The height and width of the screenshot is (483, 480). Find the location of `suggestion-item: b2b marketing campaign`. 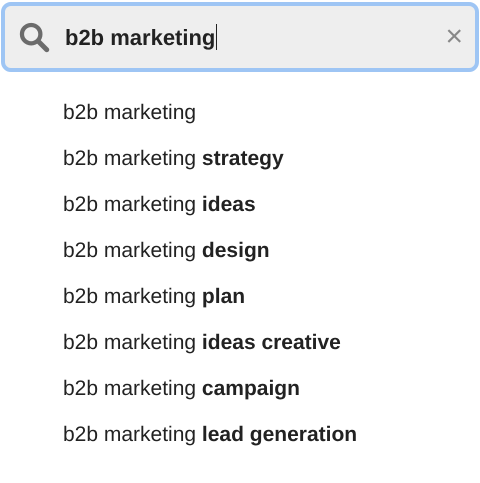

suggestion-item: b2b marketing campaign is located at coordinates (271, 389).